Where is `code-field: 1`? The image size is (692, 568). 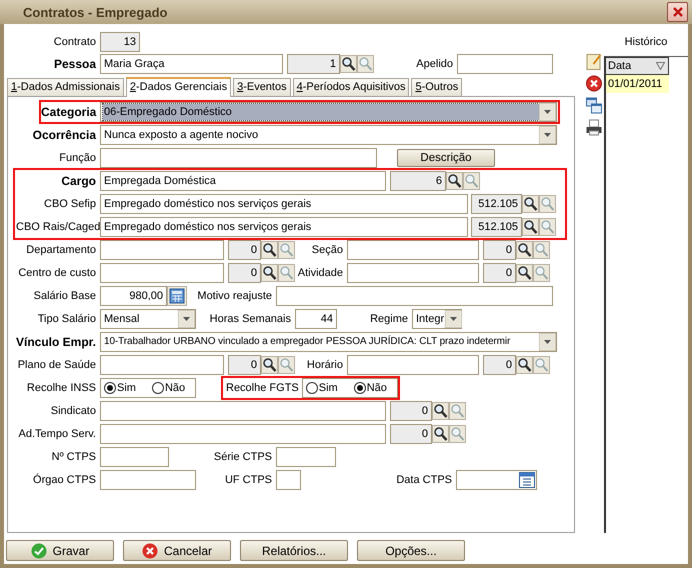
code-field: 1 is located at coordinates (313, 64).